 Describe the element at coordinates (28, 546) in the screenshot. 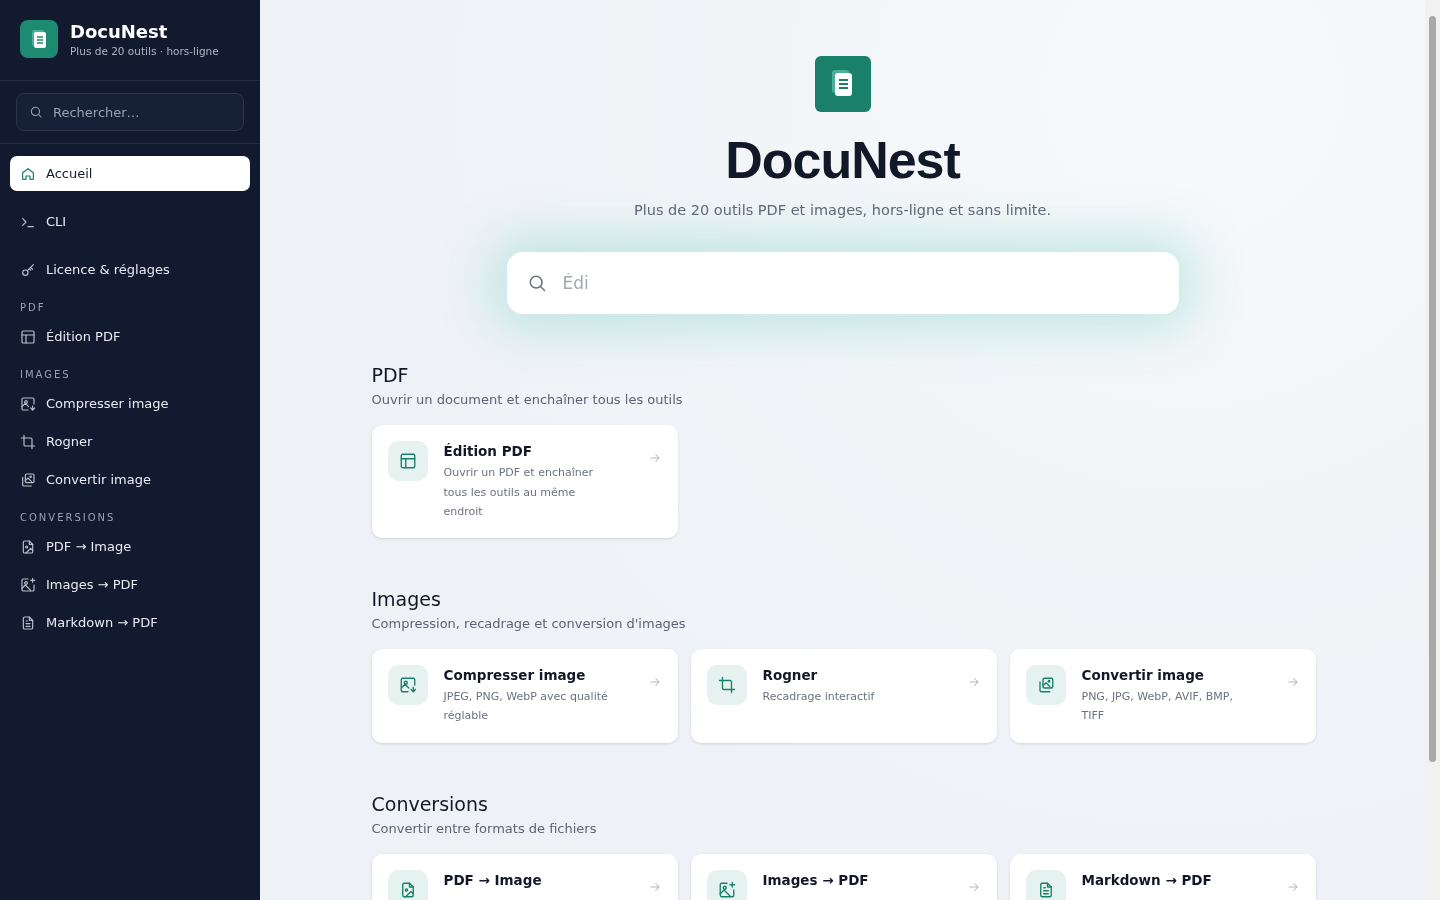

I see `file-image-icon` at that location.